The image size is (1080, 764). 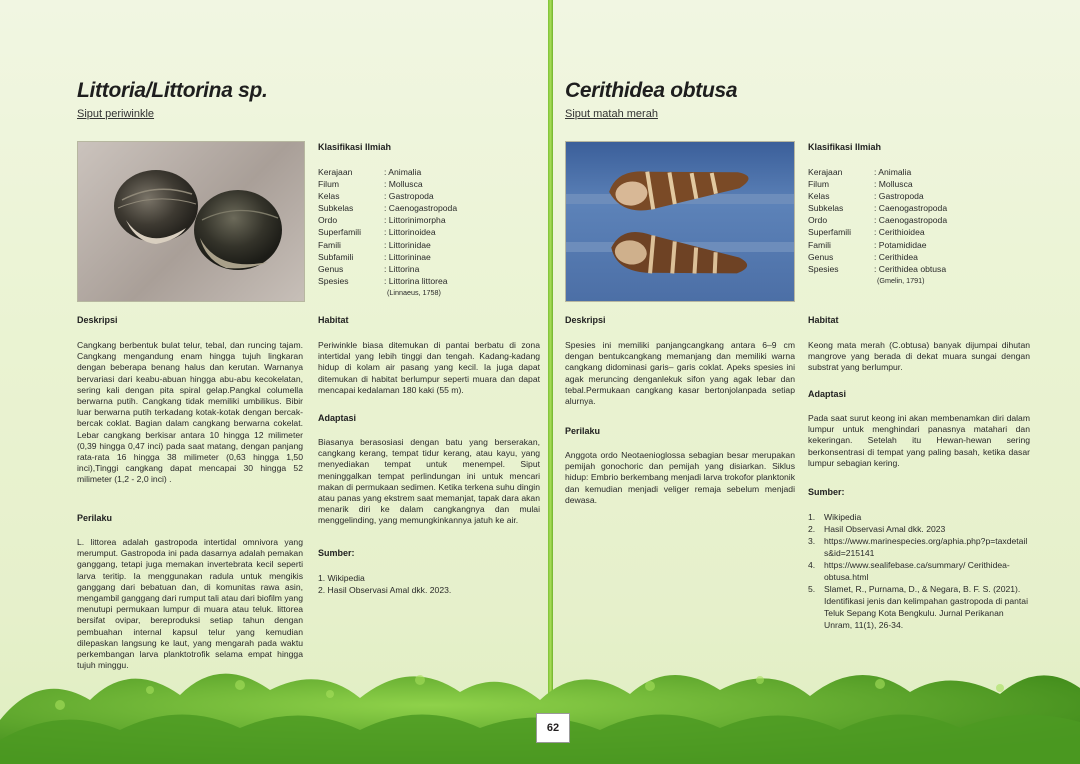 I want to click on sumber-heading-left: Sumber:, so click(x=336, y=553).